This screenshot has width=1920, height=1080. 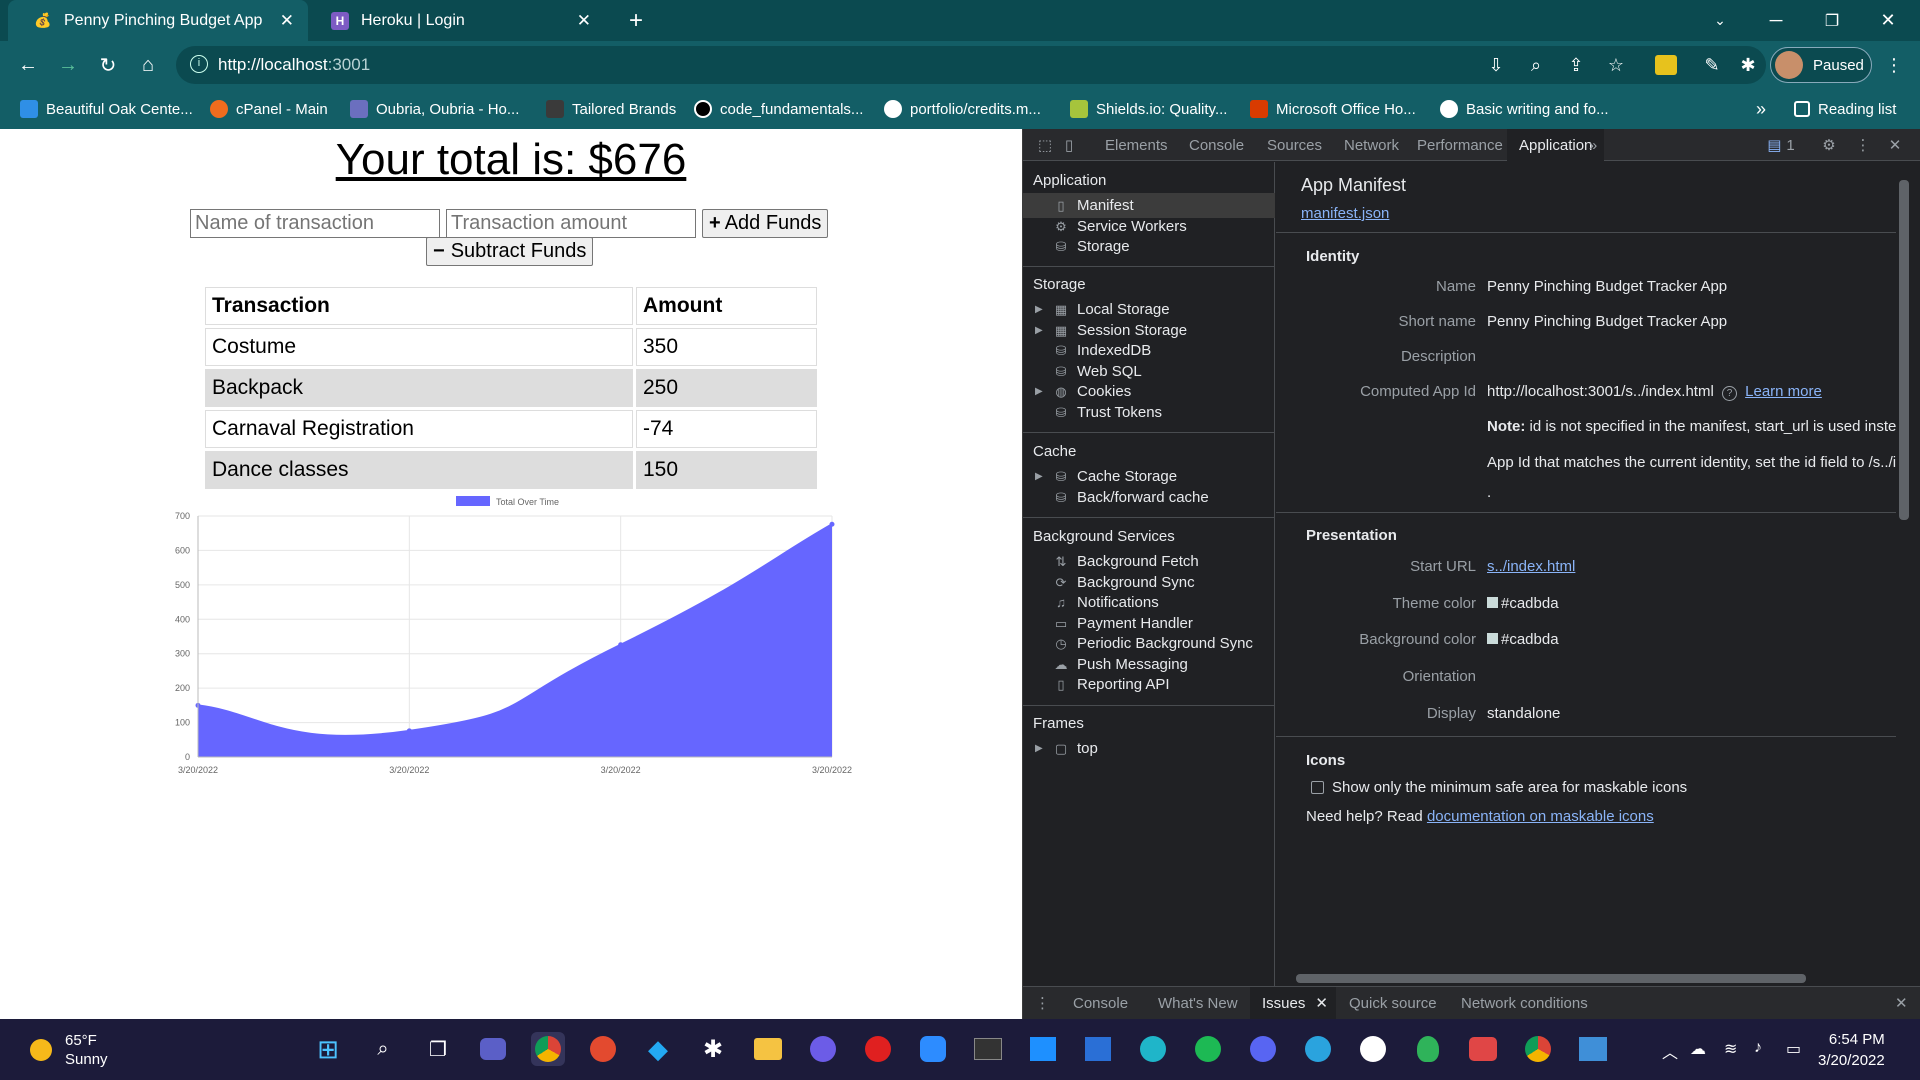 What do you see at coordinates (510, 251) in the screenshot?
I see `subtract-funds-button: − Subtract Funds` at bounding box center [510, 251].